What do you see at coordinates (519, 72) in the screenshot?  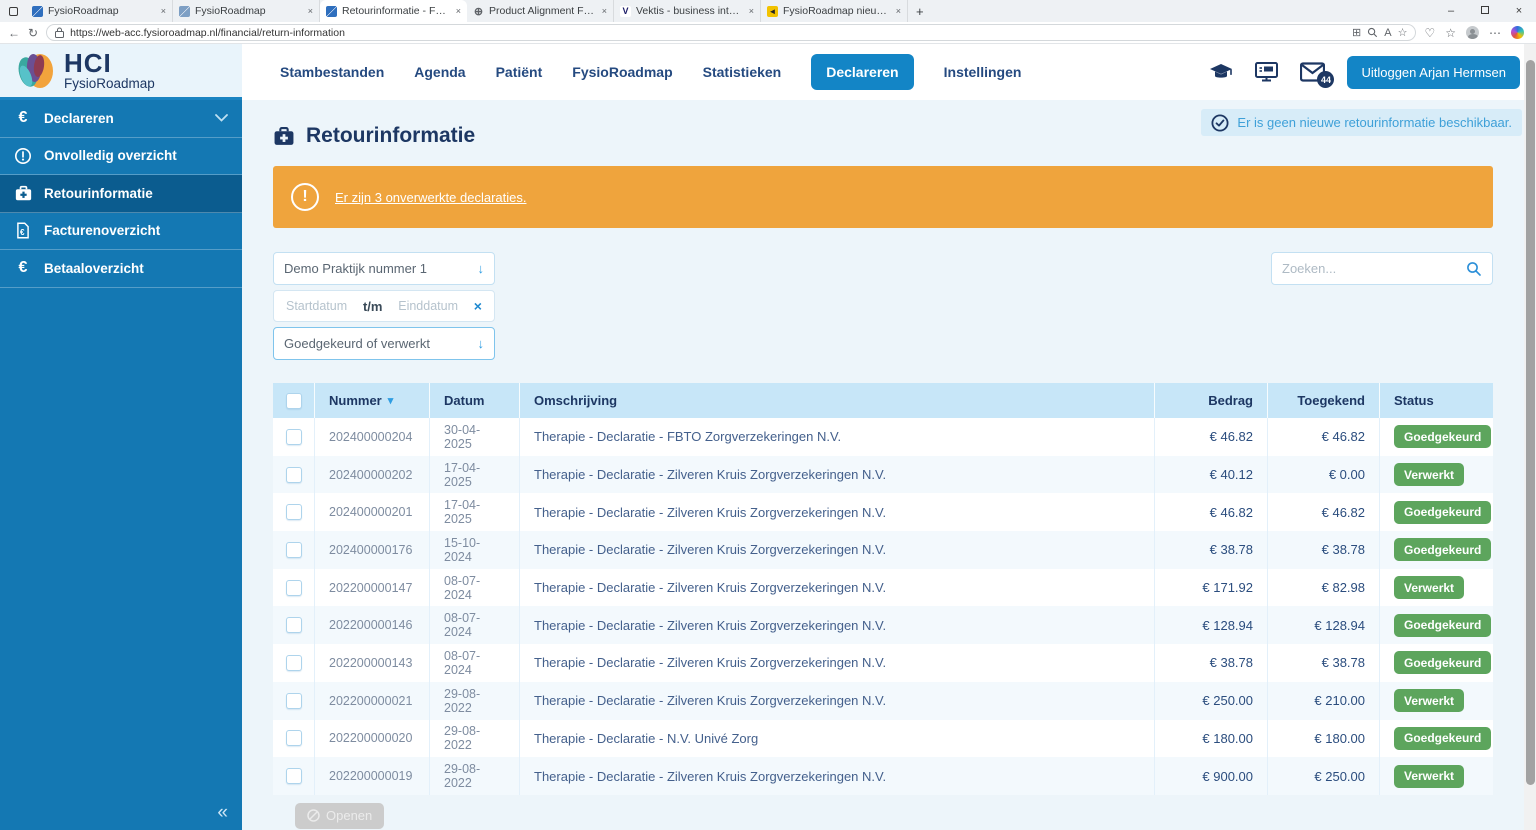 I see `nav-item-pati-nt: Patiënt` at bounding box center [519, 72].